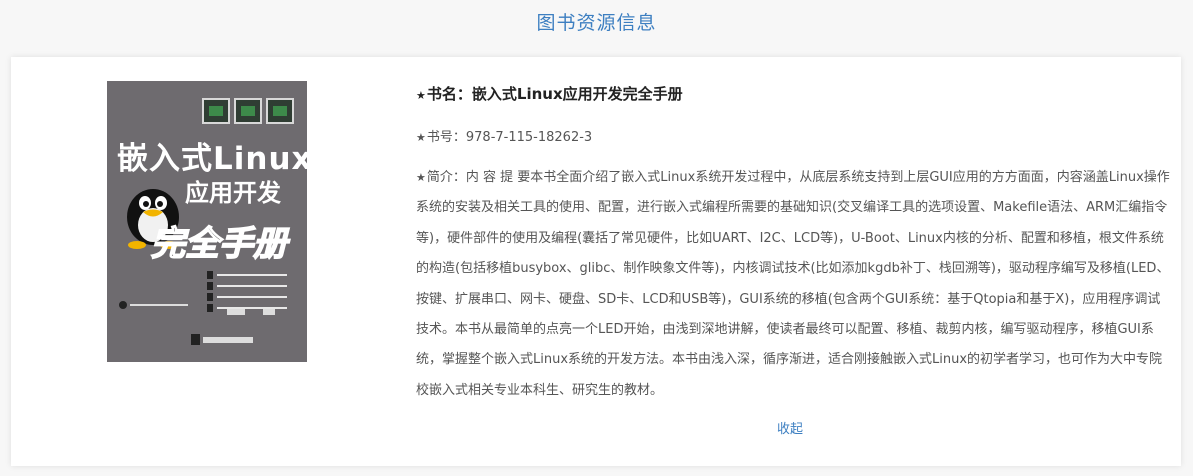  I want to click on cover-badge, so click(154, 305).